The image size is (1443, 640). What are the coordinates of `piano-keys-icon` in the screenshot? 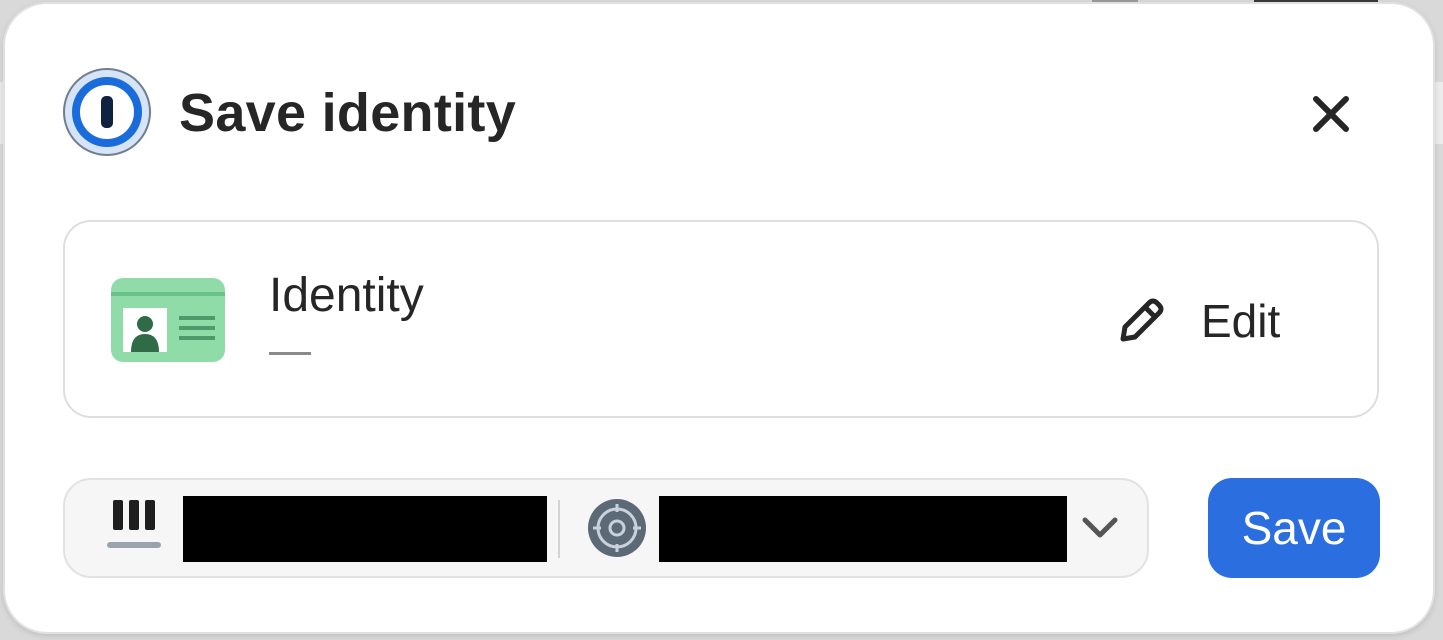 It's located at (134, 524).